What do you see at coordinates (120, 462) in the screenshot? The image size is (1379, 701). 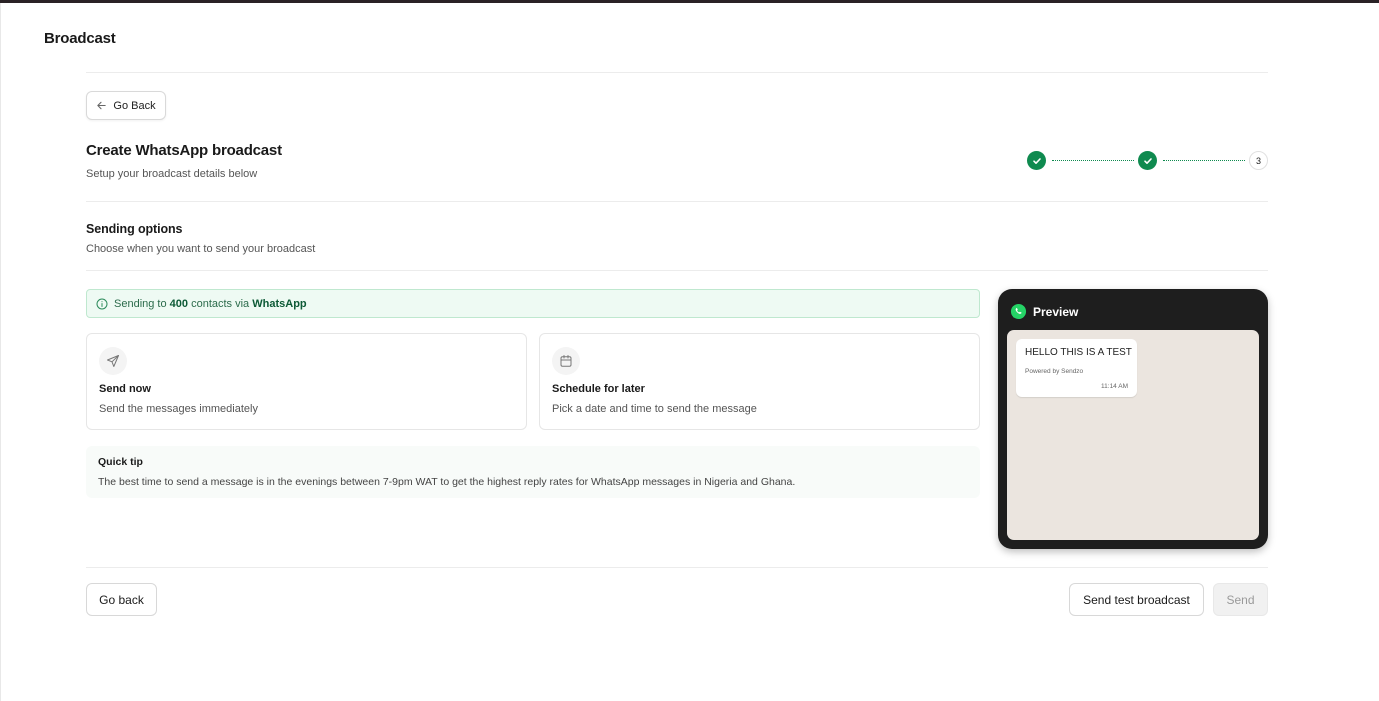 I see `tip-title: Quick tip` at bounding box center [120, 462].